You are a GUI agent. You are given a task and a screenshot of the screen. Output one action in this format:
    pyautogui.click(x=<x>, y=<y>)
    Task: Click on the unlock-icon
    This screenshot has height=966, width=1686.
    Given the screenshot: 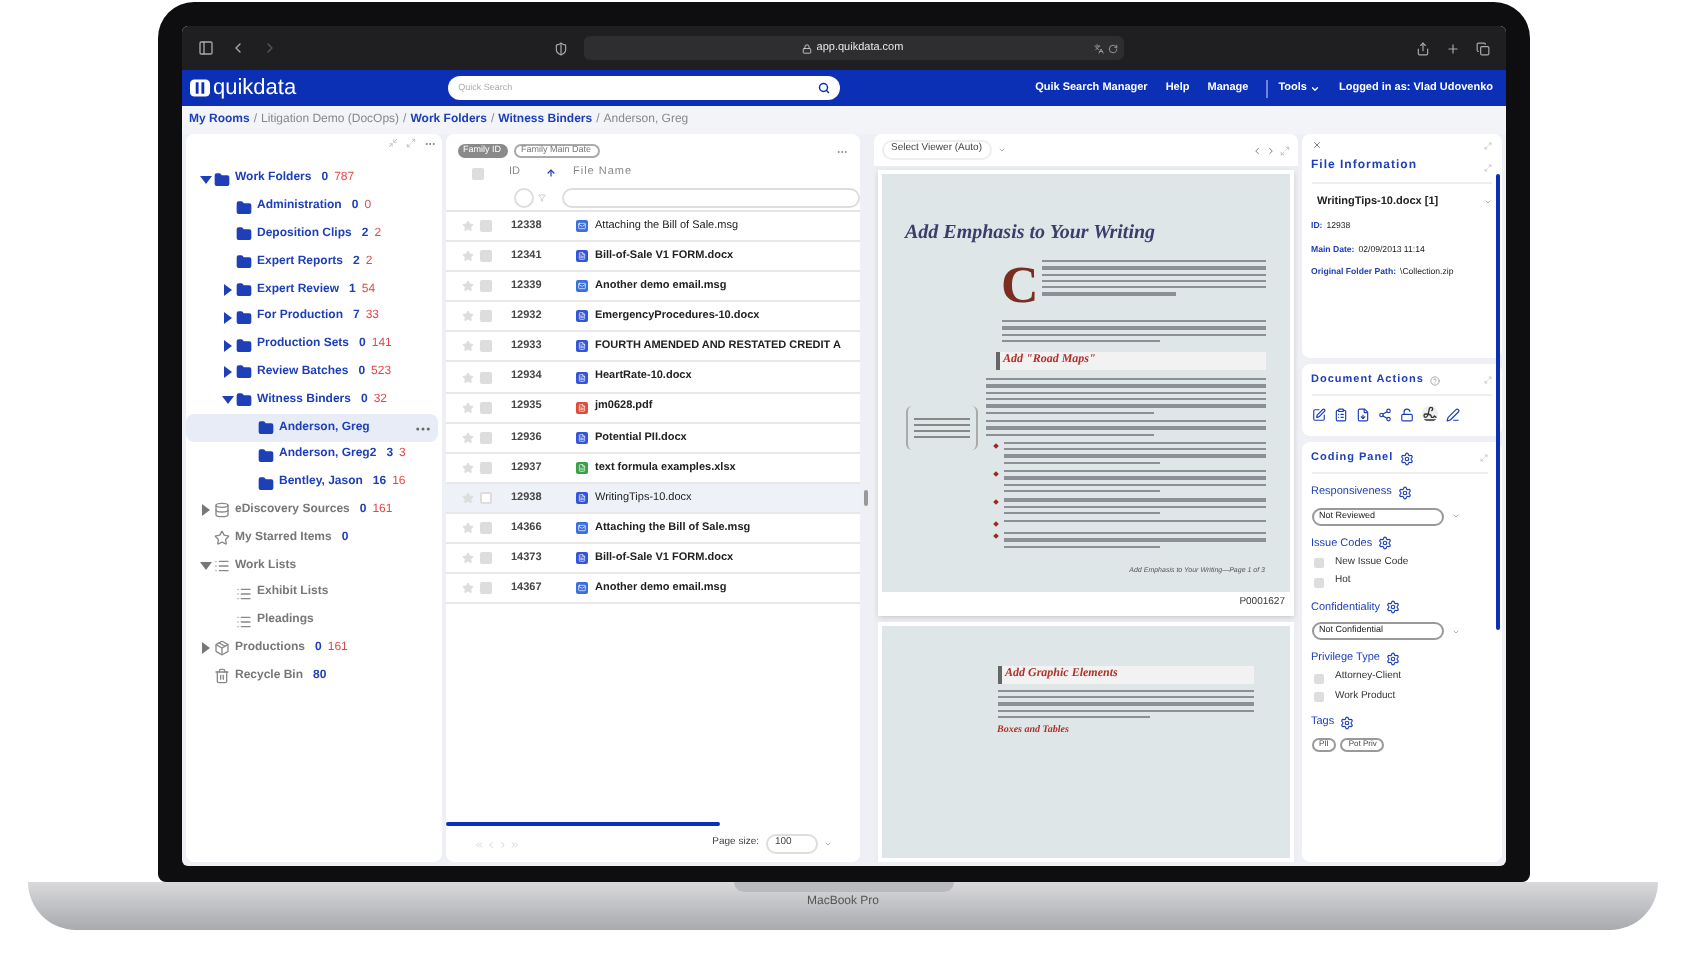 What is the action you would take?
    pyautogui.click(x=1406, y=414)
    